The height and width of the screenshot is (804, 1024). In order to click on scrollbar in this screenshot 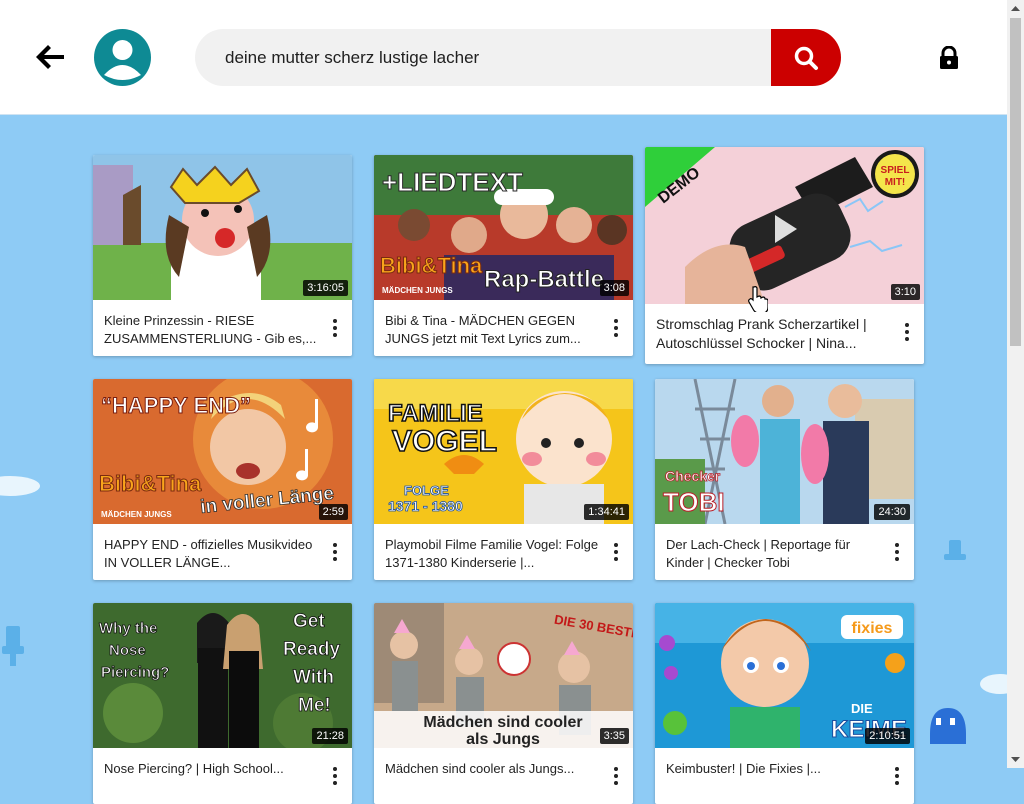, I will do `click(1015, 384)`.